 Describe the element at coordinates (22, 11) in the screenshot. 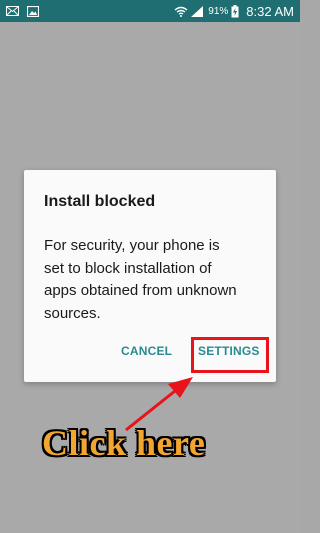

I see `status-left` at that location.